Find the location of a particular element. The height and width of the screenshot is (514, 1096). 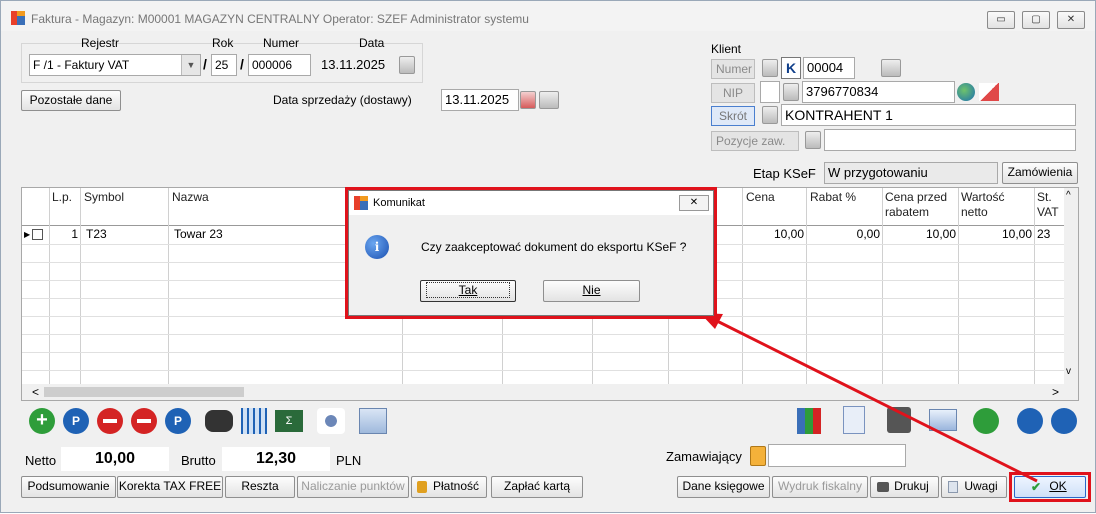

dialog-title: Komunikat is located at coordinates (399, 203).